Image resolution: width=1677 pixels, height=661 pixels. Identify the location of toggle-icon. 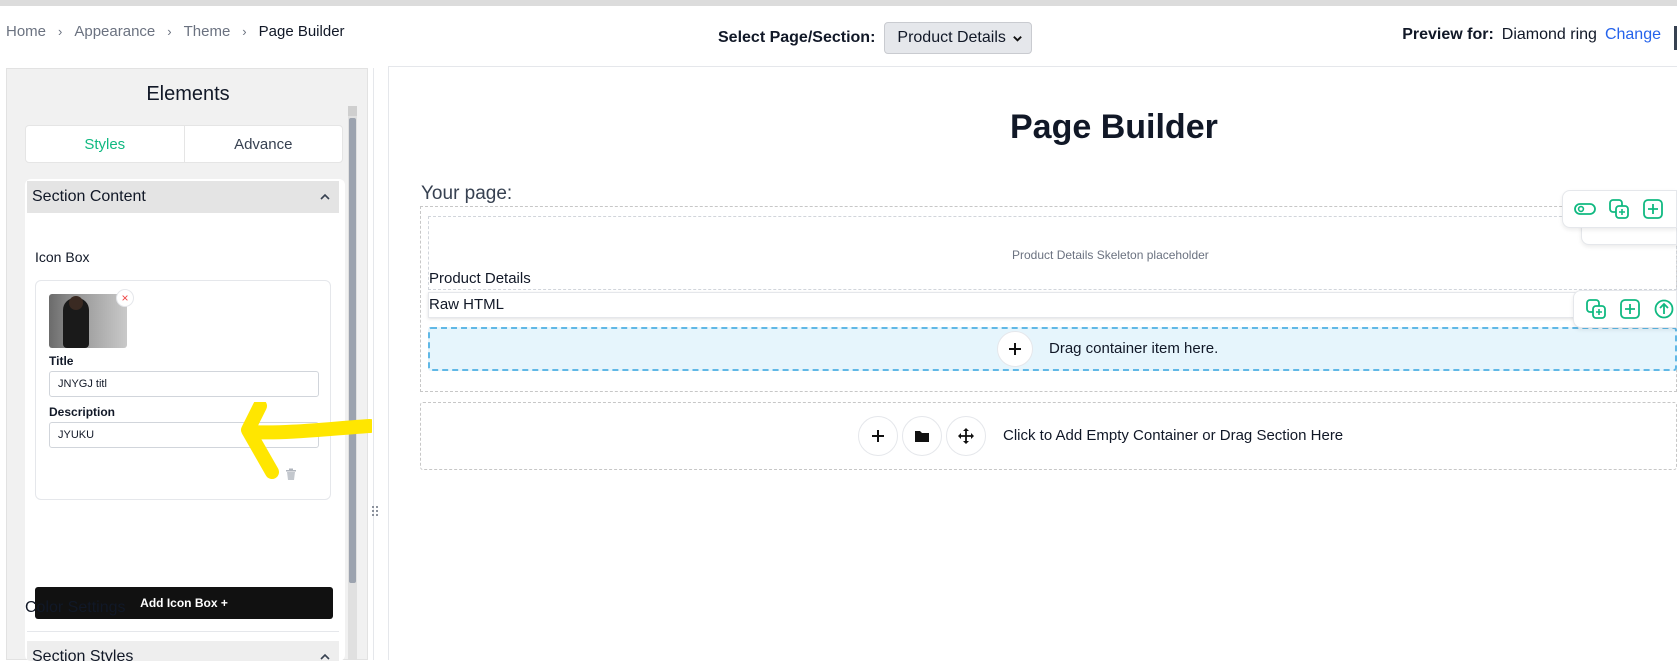
(1585, 209).